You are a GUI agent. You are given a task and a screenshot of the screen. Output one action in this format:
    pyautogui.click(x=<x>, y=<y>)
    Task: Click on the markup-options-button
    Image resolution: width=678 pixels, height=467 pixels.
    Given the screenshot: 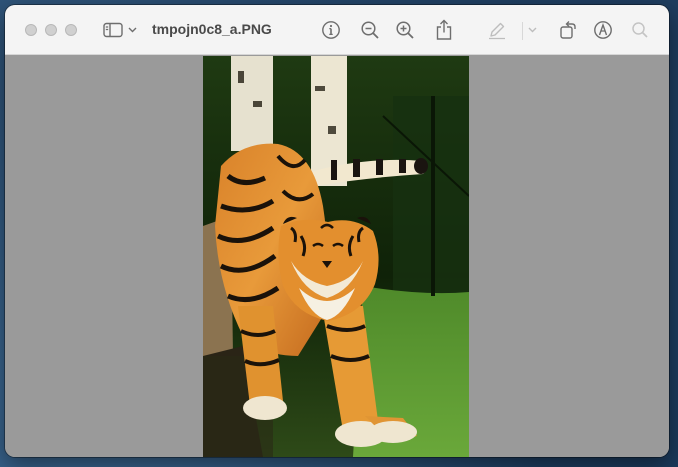 What is the action you would take?
    pyautogui.click(x=532, y=30)
    